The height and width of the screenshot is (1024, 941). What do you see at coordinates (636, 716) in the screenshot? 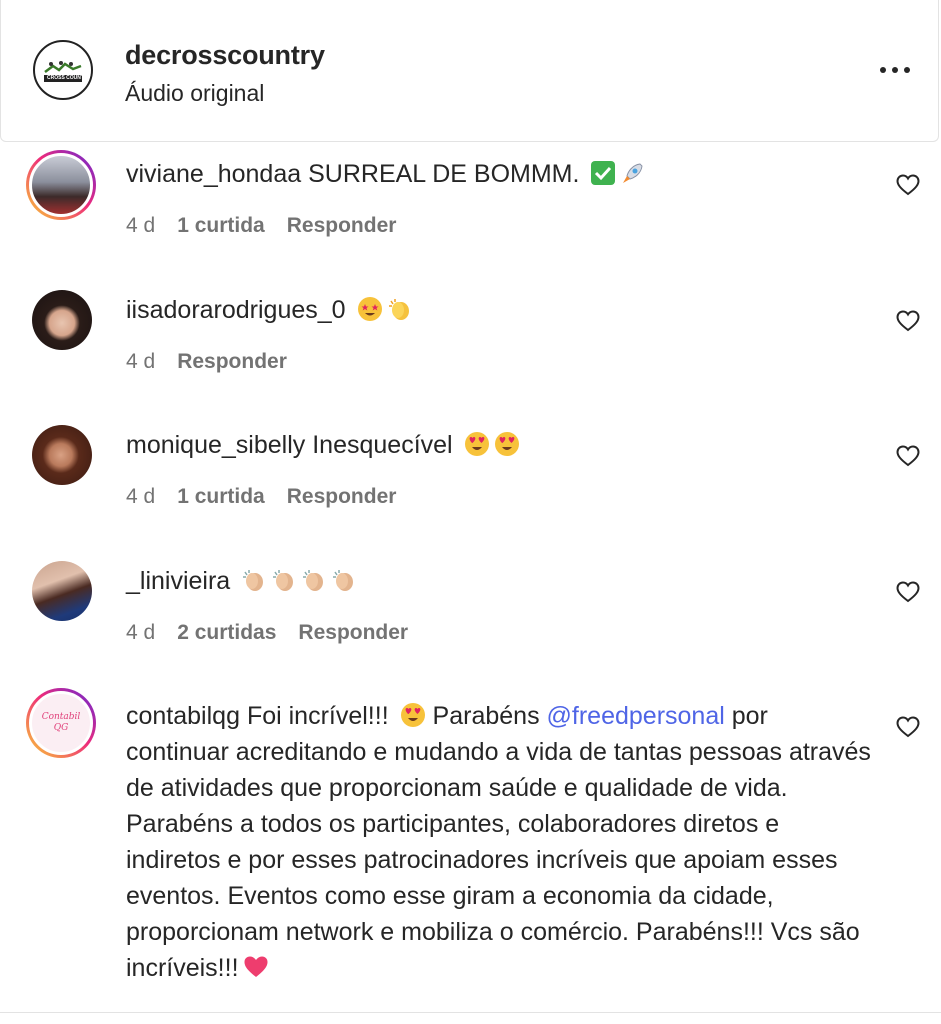
I see `mention-link: @freedpersonal` at bounding box center [636, 716].